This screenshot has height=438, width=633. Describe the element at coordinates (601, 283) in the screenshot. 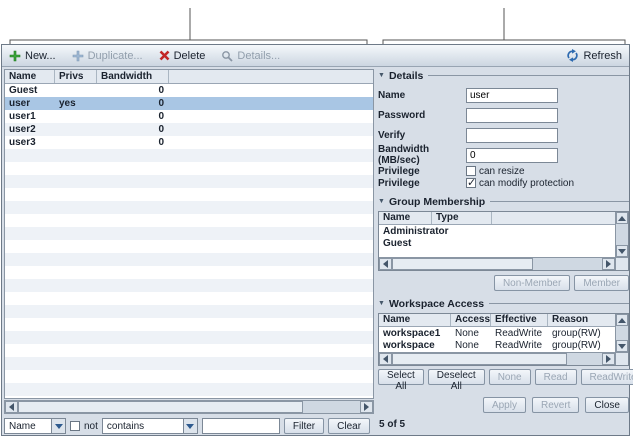

I see `member-button: Member` at that location.